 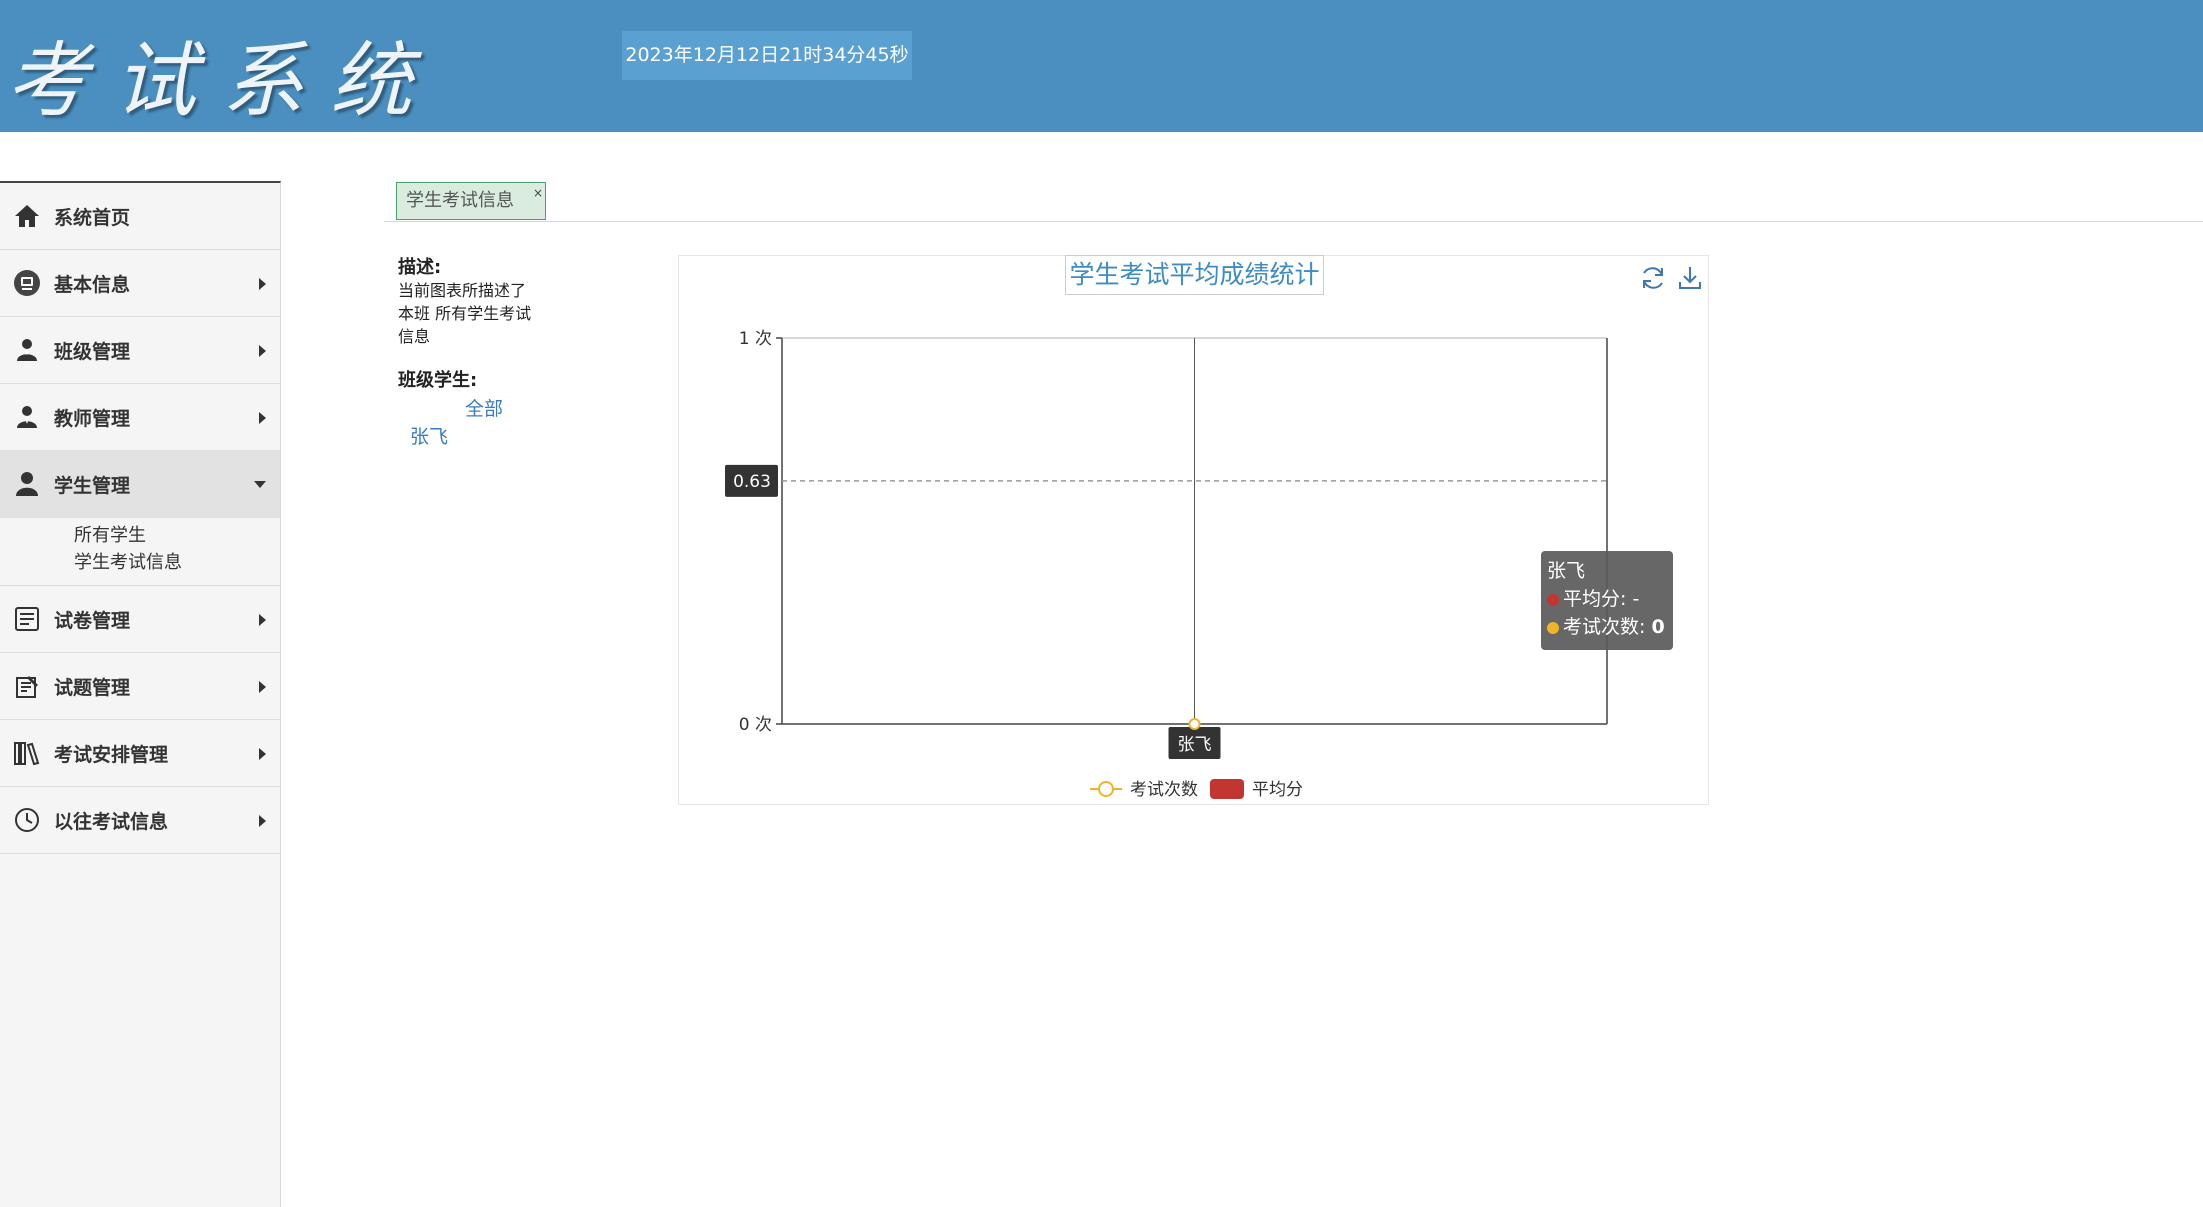 What do you see at coordinates (177, 535) in the screenshot?
I see `submenu-item-all-students: 所有学生` at bounding box center [177, 535].